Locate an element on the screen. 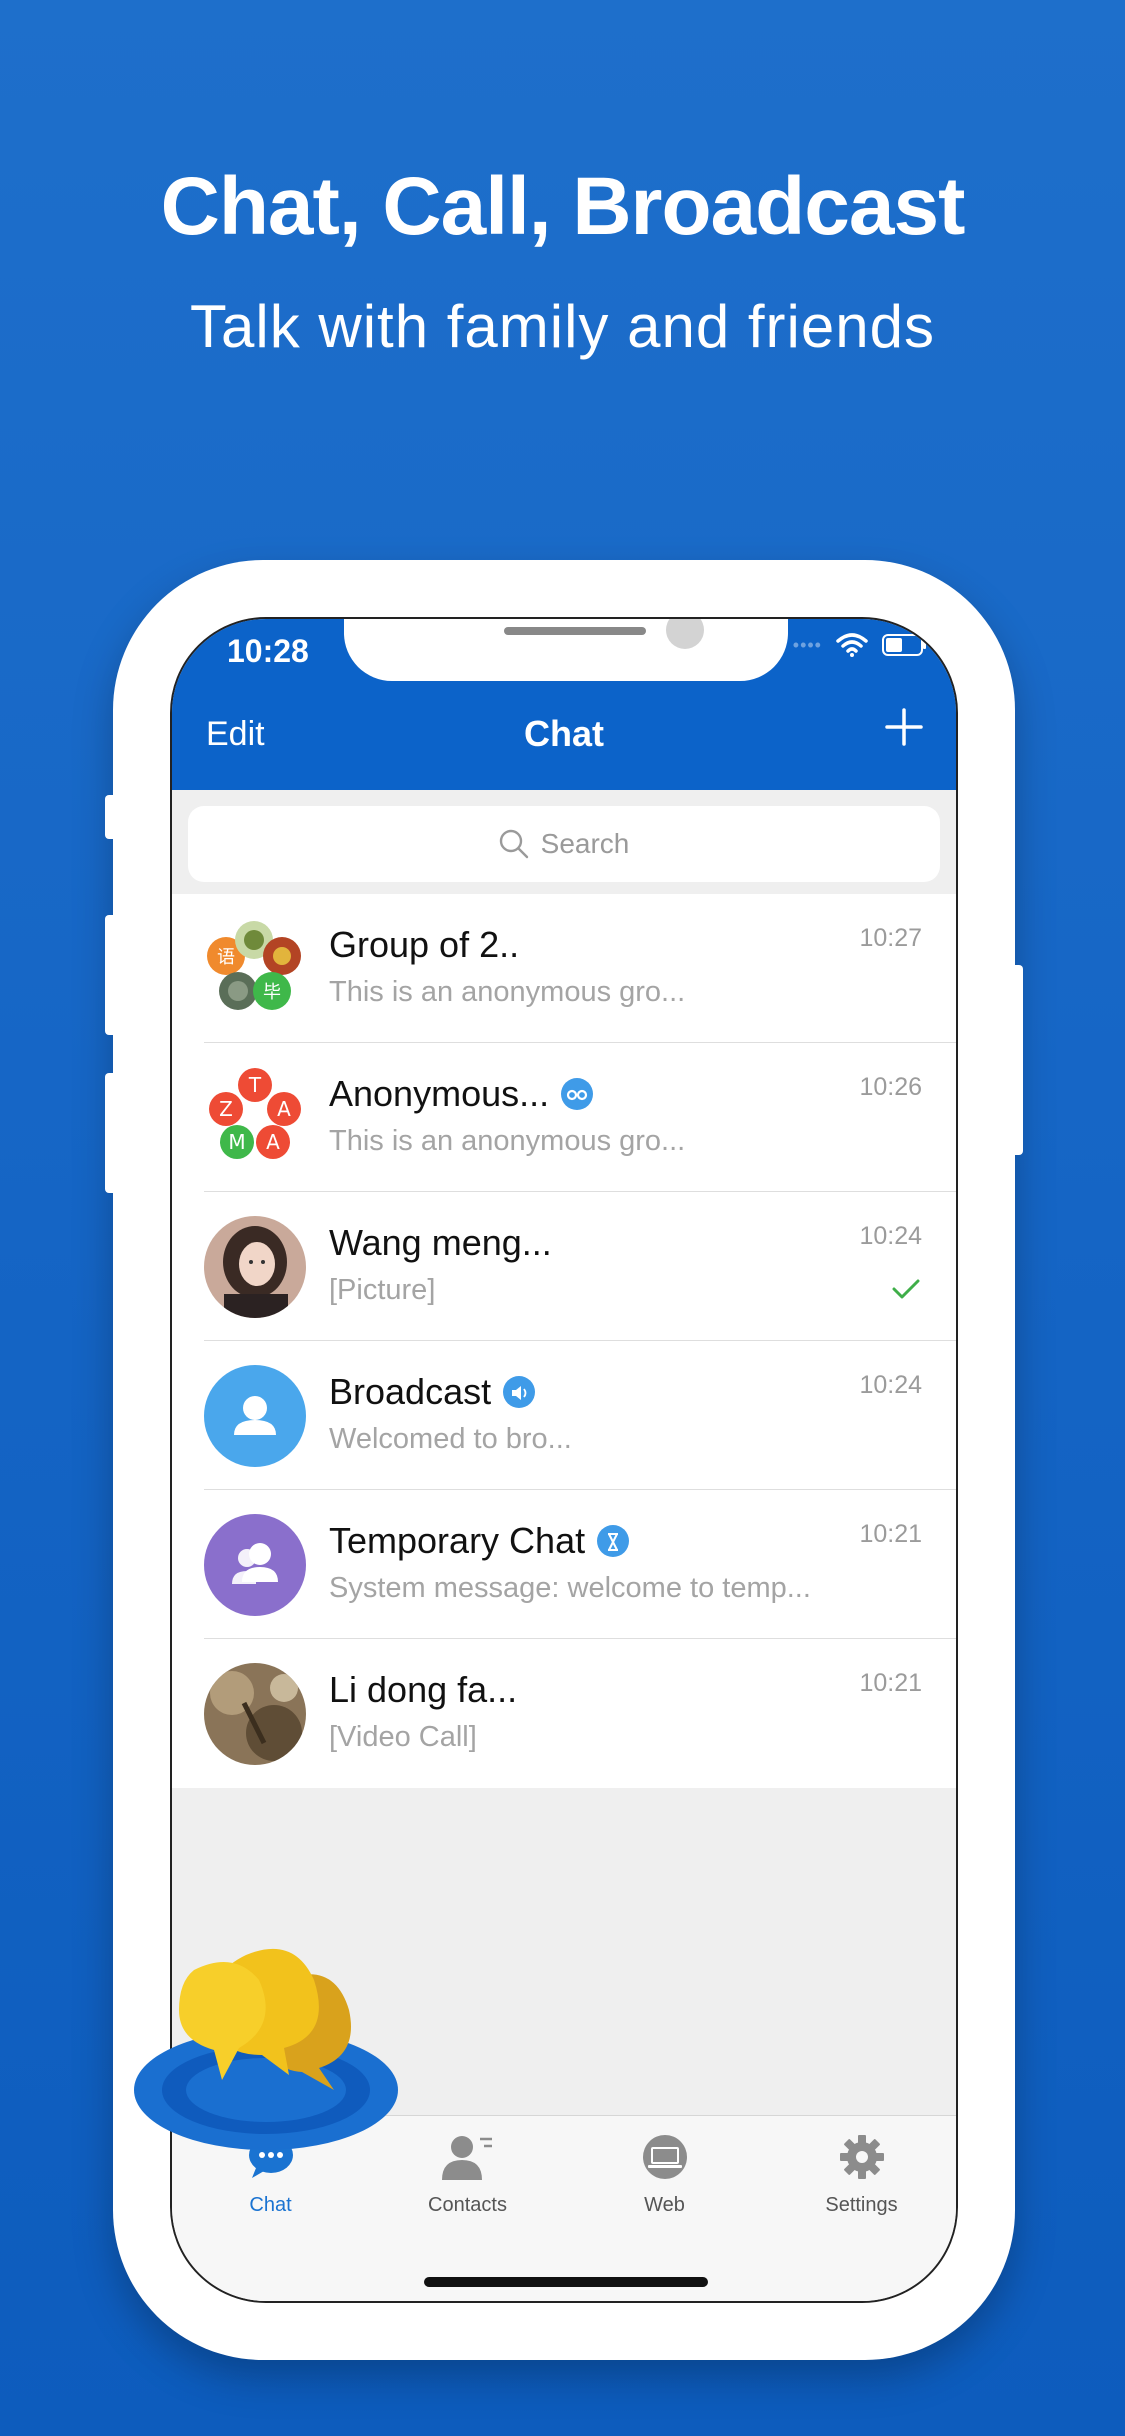 Image resolution: width=1125 pixels, height=2436 pixels. avatar-letter: T is located at coordinates (255, 1085).